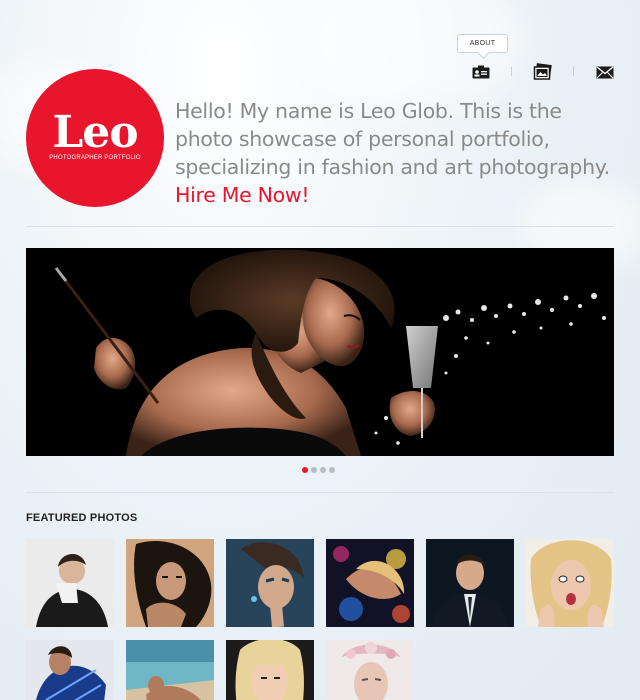  I want to click on logo-title: Leo, so click(95, 132).